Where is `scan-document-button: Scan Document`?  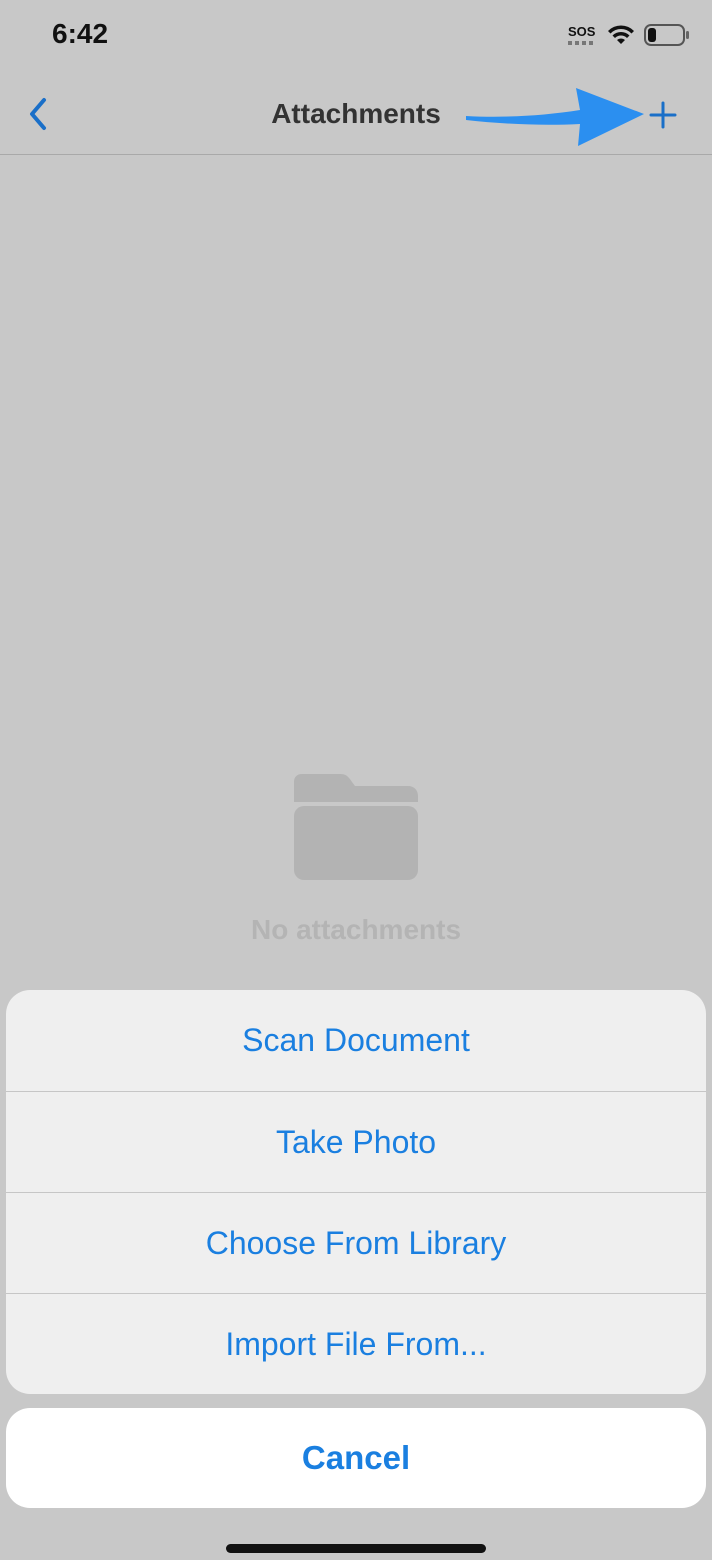 scan-document-button: Scan Document is located at coordinates (356, 1040).